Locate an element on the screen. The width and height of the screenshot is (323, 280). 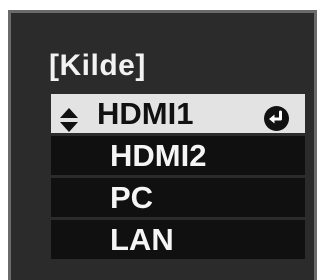
source-item-hdmi2: HDMI2 is located at coordinates (178, 155).